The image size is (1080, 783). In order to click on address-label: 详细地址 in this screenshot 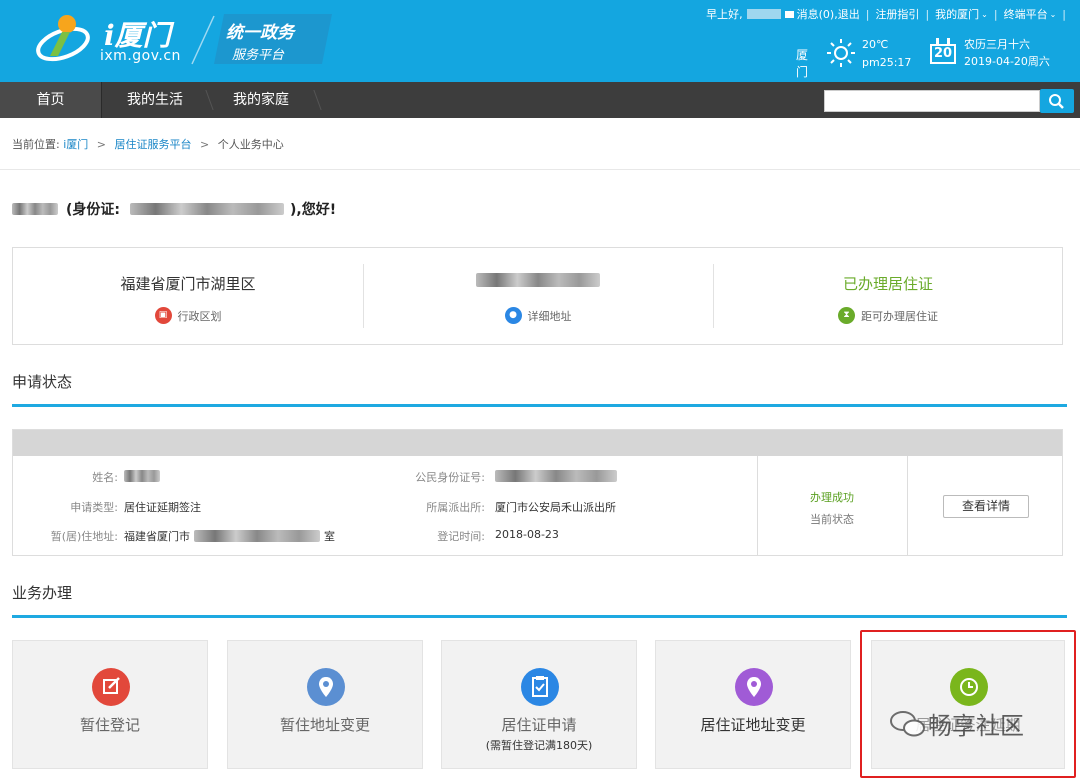, I will do `click(549, 316)`.